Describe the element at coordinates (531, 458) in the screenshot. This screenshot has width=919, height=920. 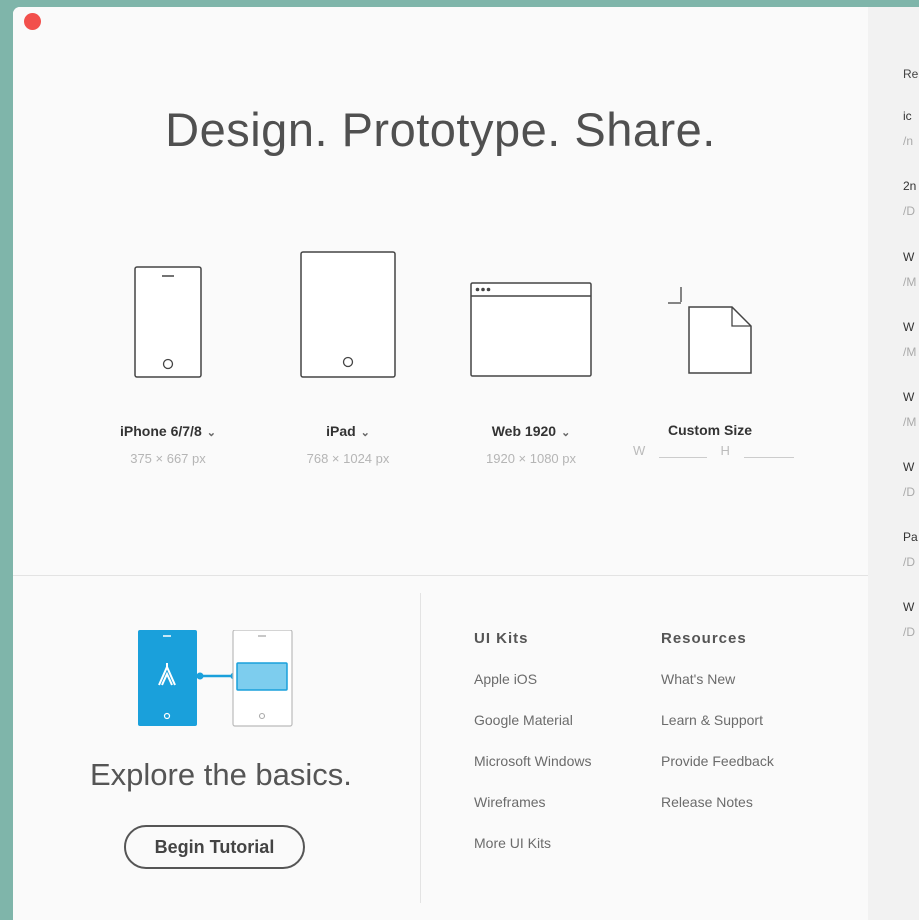
I see `preset-size: 1920 × 1080 px` at that location.